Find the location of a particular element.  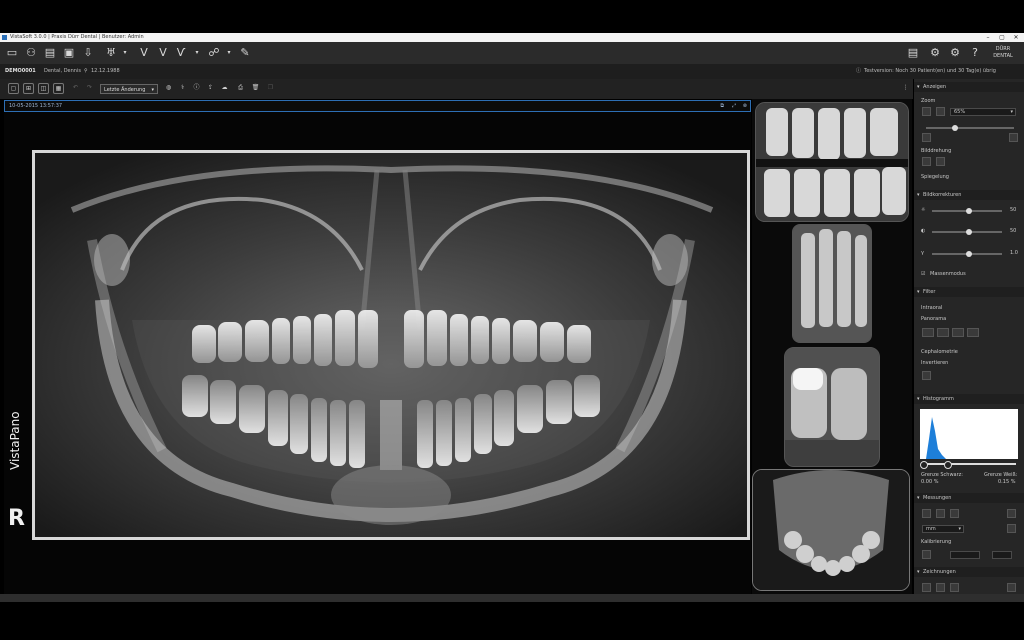

export-icon: ⇪ is located at coordinates (210, 88).